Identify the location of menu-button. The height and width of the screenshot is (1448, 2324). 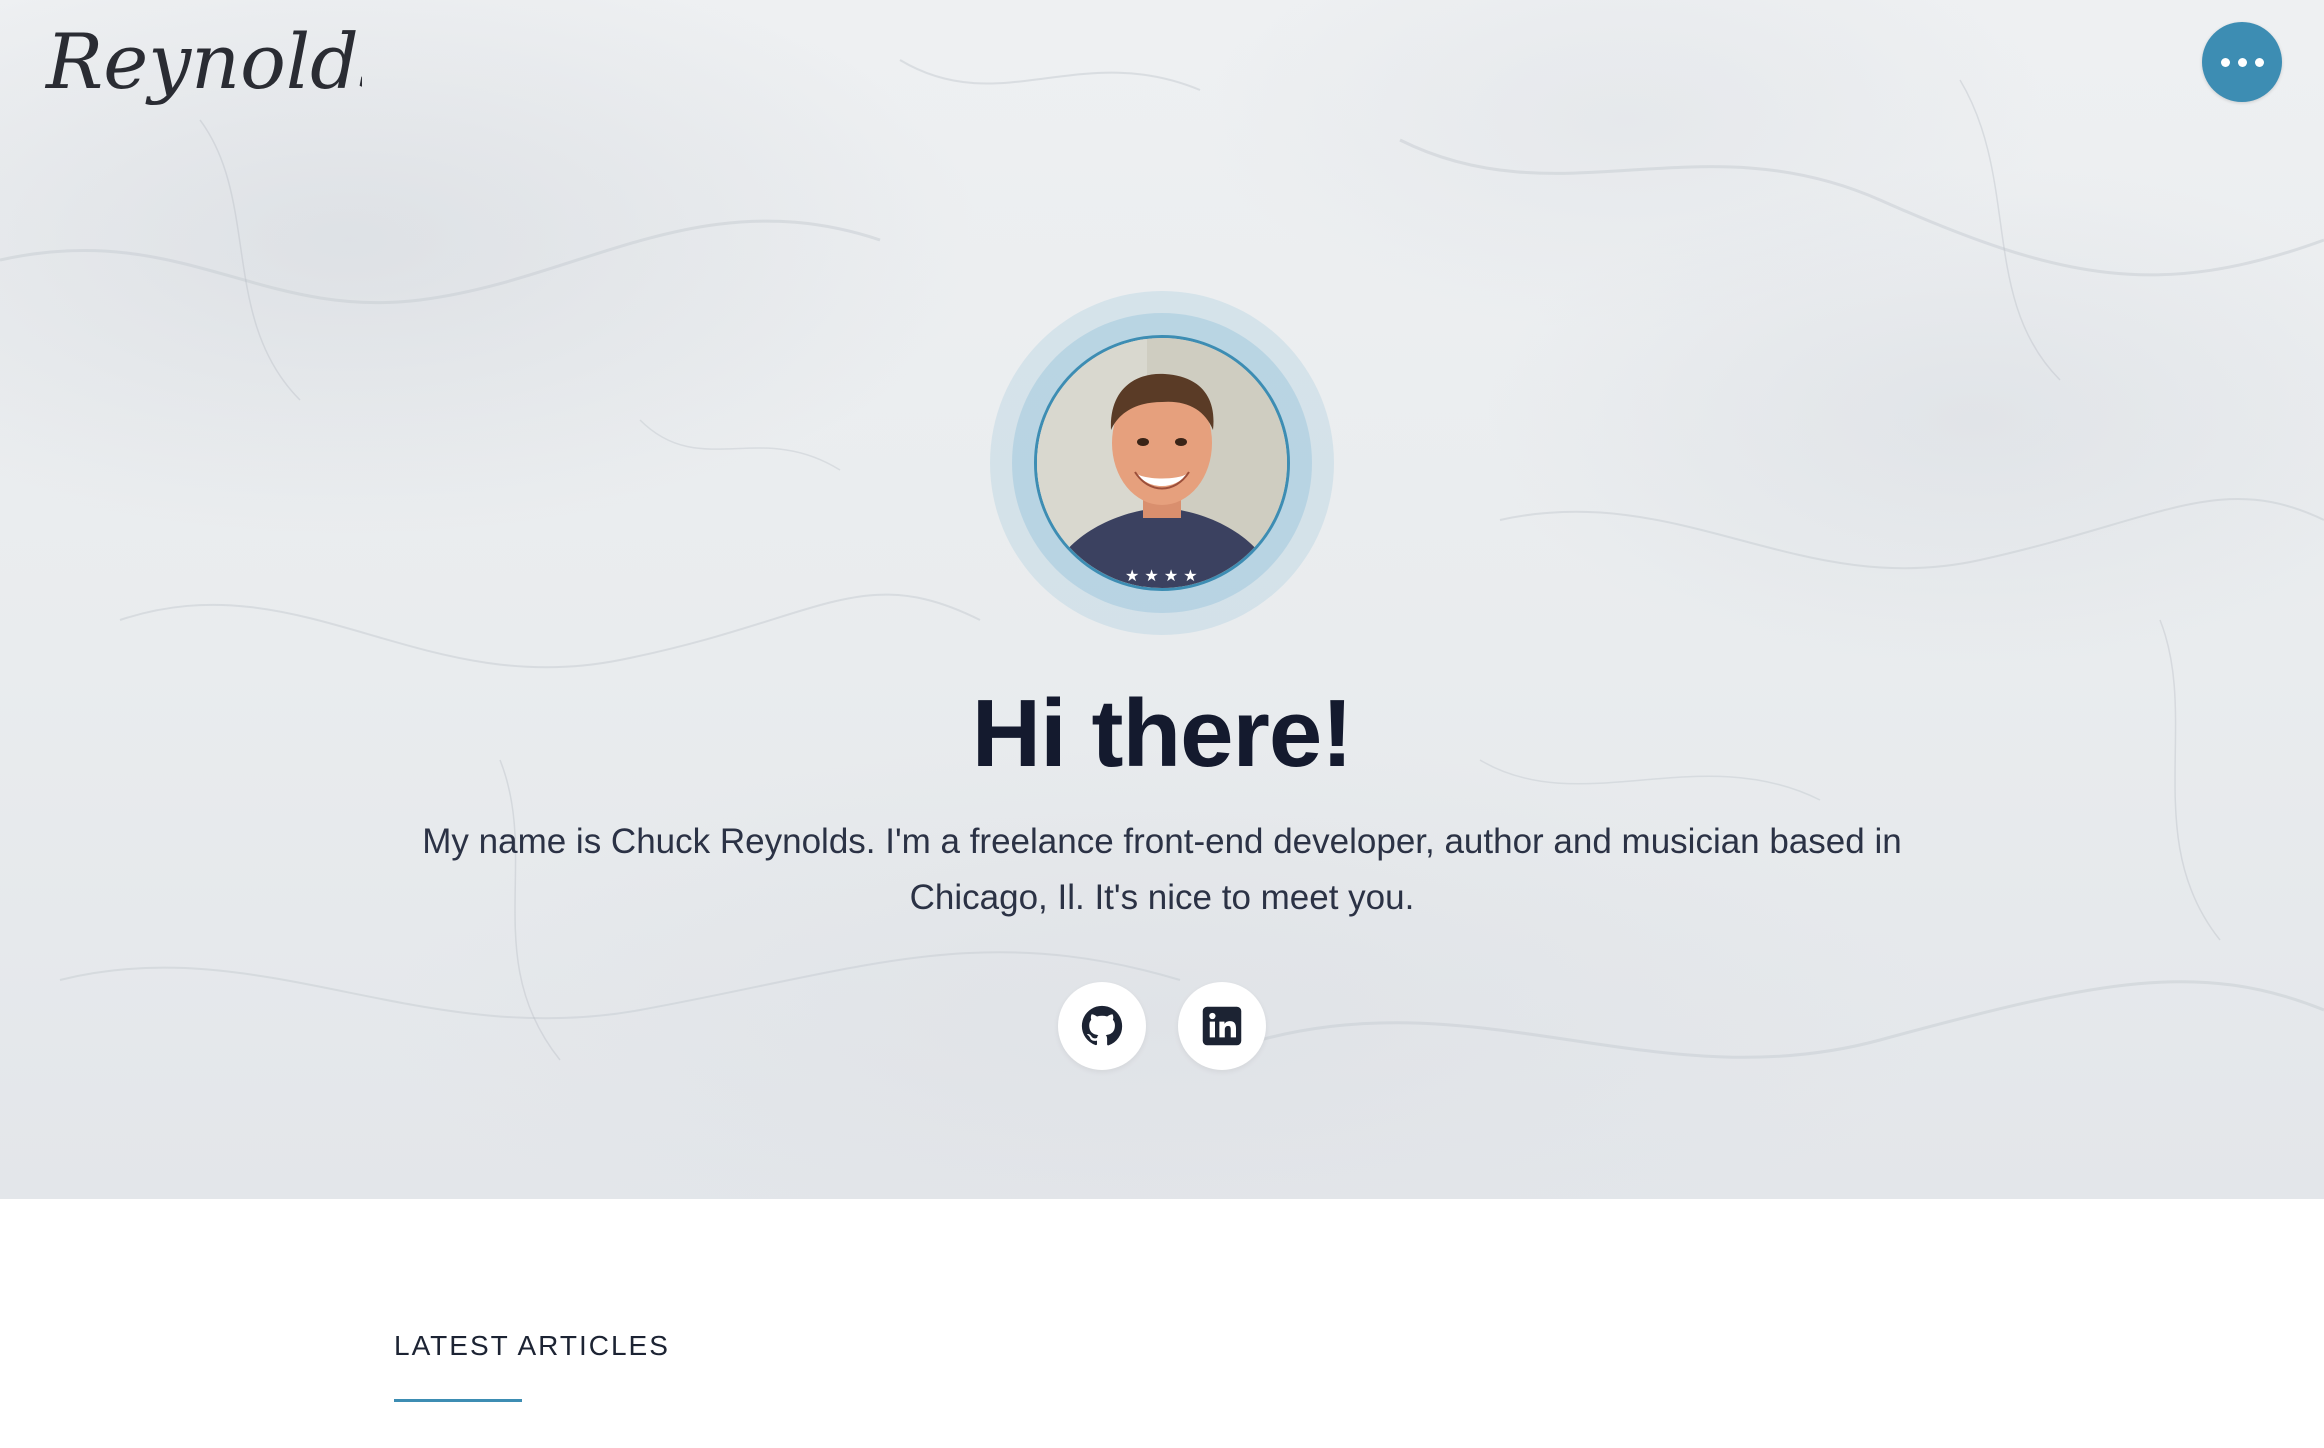
(2242, 62).